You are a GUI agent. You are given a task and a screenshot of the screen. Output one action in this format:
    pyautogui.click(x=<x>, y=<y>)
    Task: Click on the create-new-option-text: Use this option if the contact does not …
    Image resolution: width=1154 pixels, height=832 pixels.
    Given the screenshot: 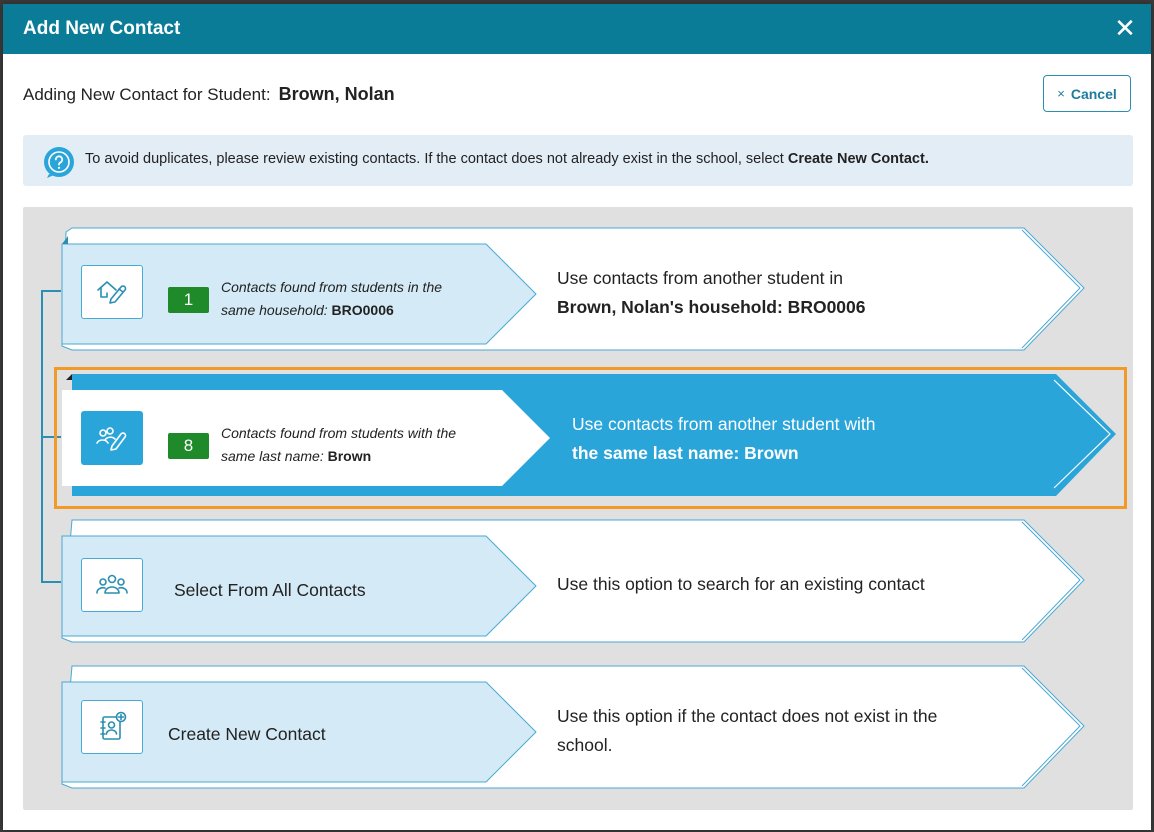 What is the action you would take?
    pyautogui.click(x=747, y=731)
    